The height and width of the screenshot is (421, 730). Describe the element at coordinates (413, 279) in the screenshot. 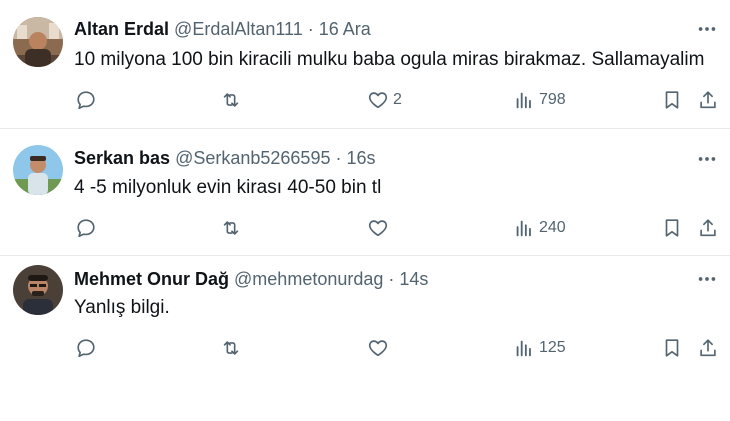

I see `timestamp: 14s` at that location.